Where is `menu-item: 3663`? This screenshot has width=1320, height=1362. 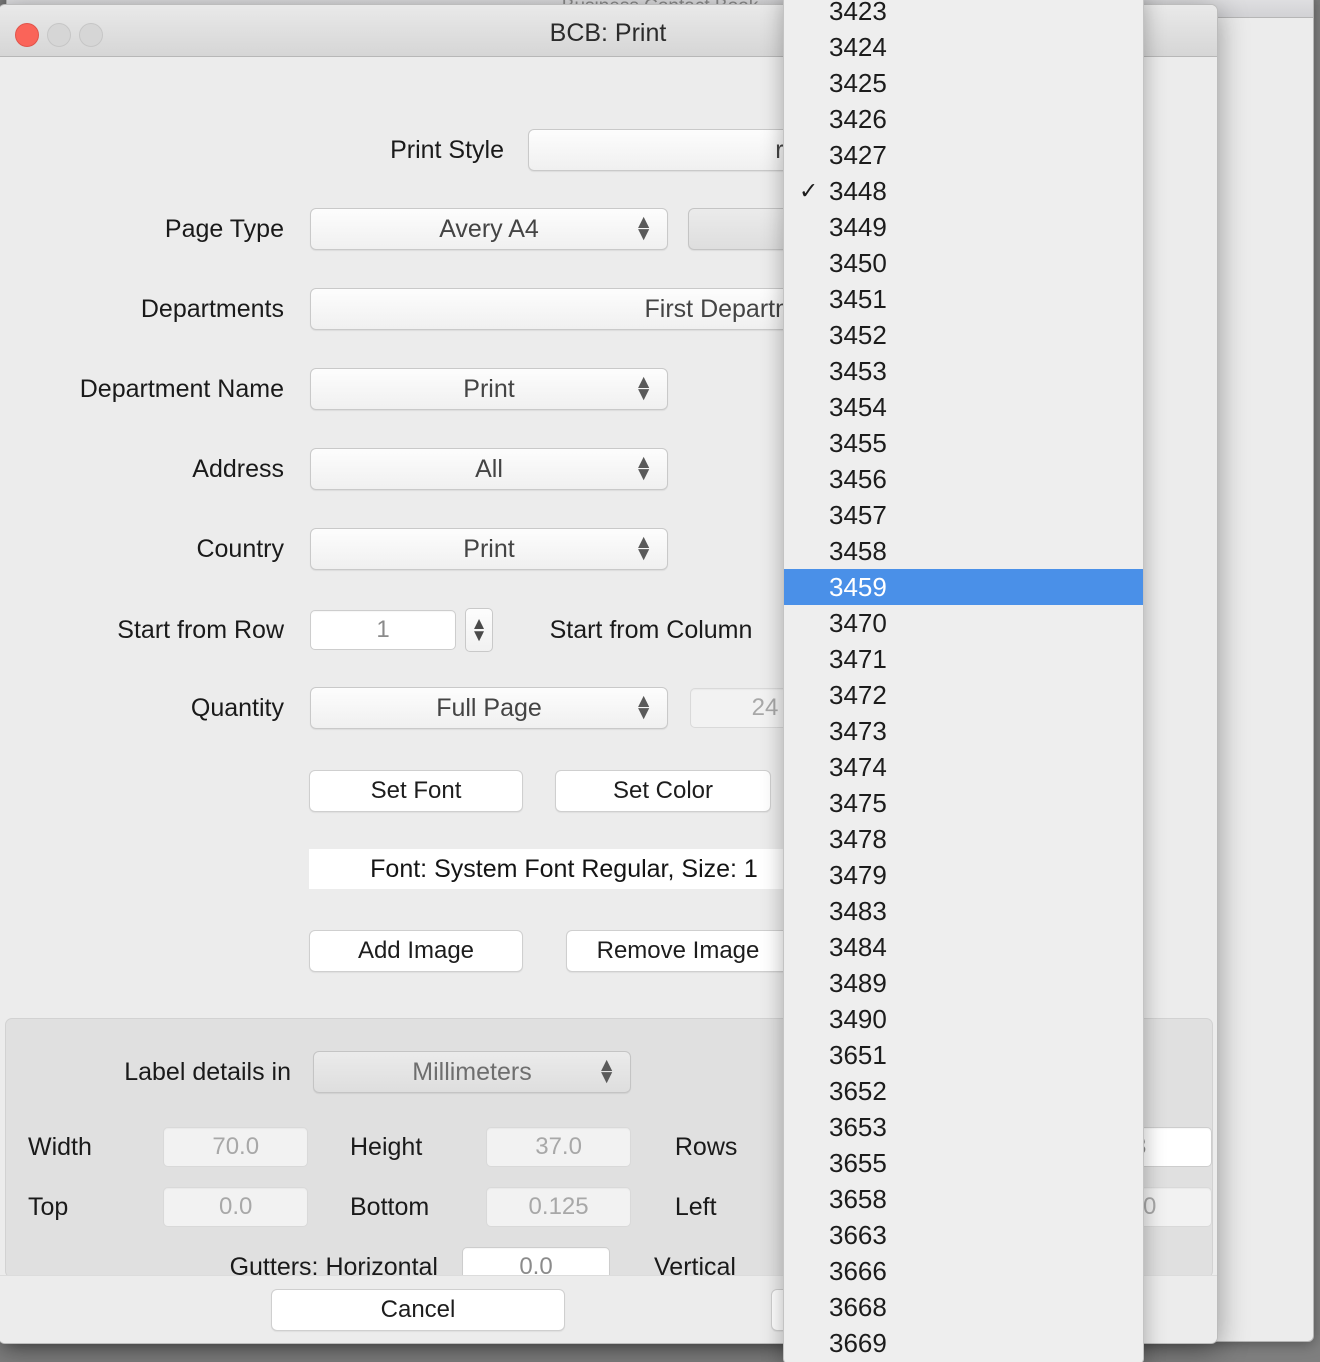 menu-item: 3663 is located at coordinates (963, 1235).